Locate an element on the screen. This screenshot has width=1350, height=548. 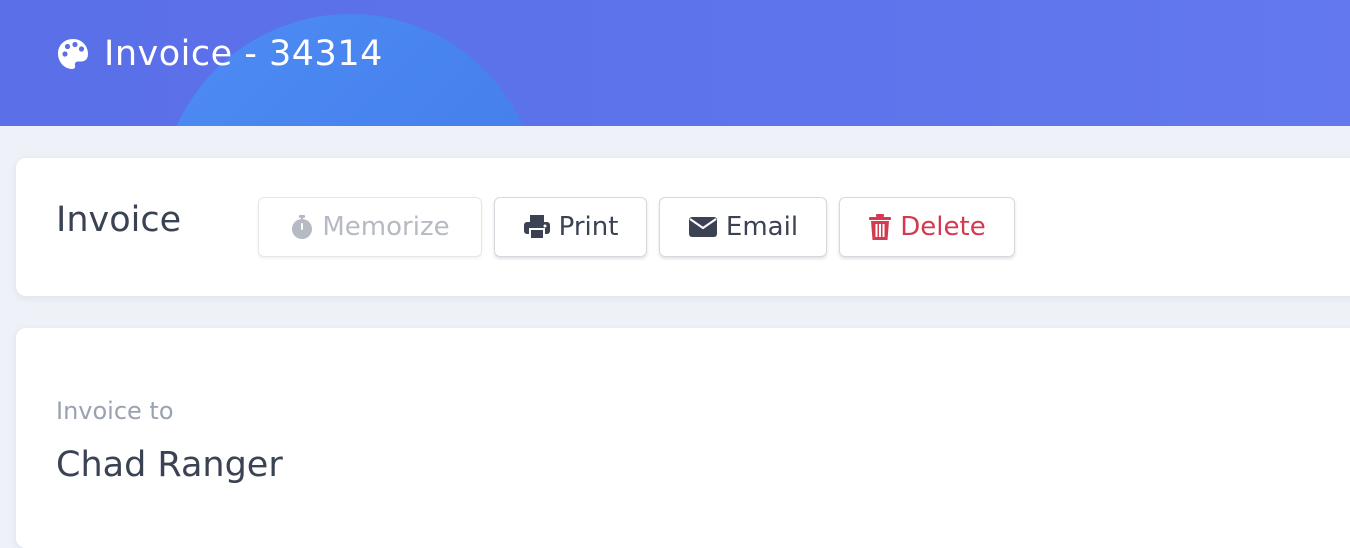
stopwatch-icon is located at coordinates (302, 227).